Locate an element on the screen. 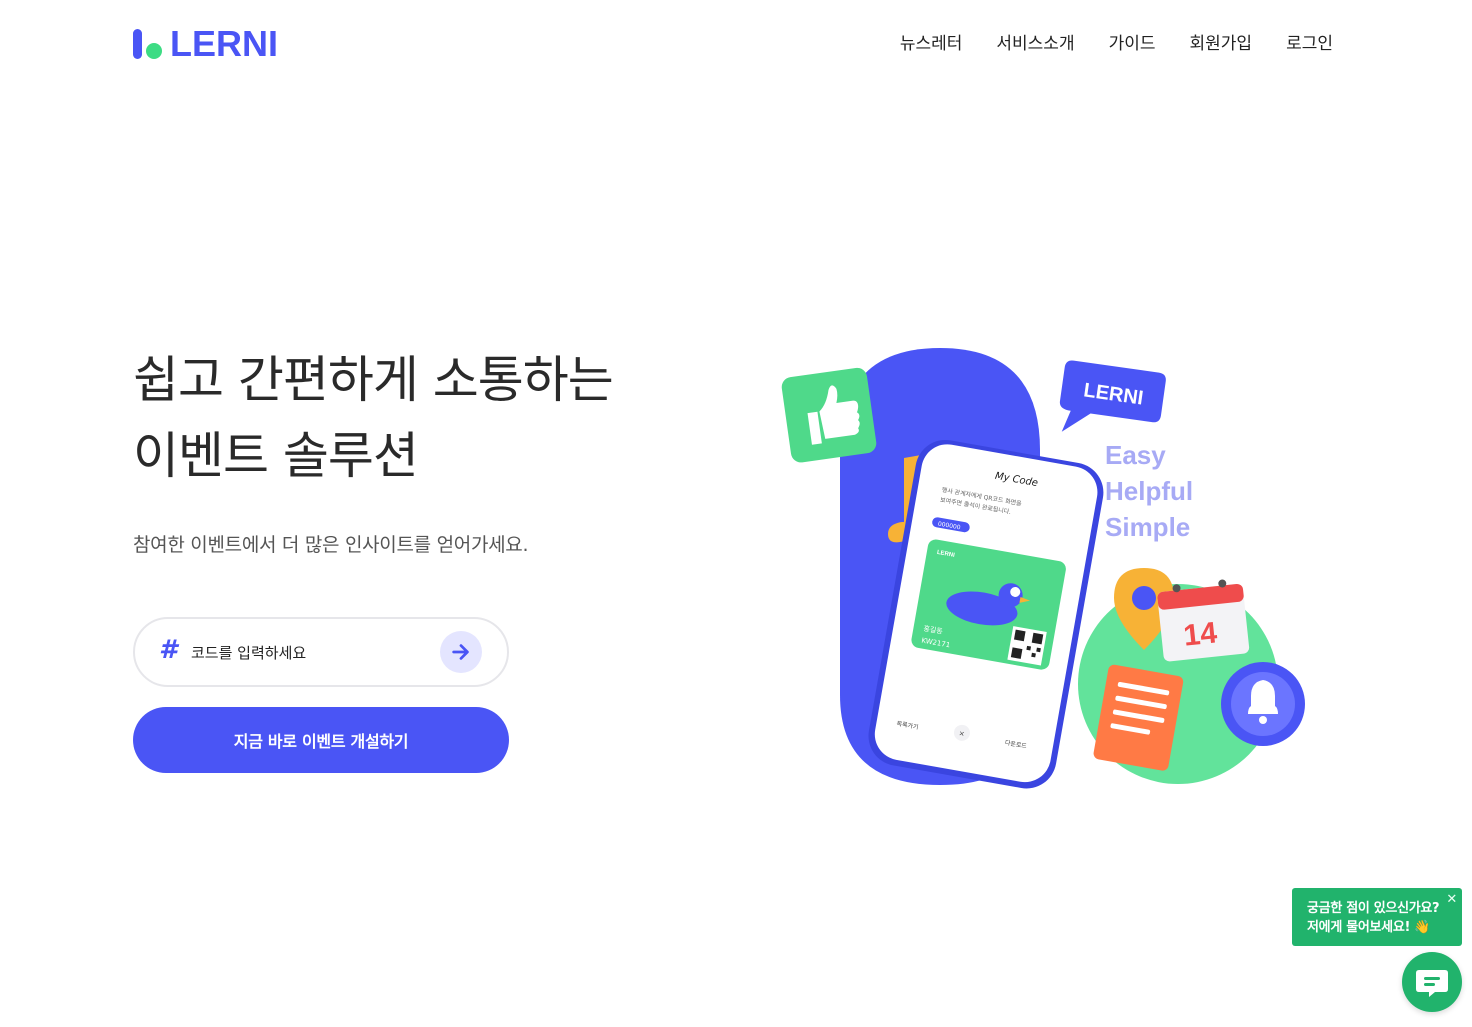 The height and width of the screenshot is (1027, 1472). arrow-right-icon is located at coordinates (460, 652).